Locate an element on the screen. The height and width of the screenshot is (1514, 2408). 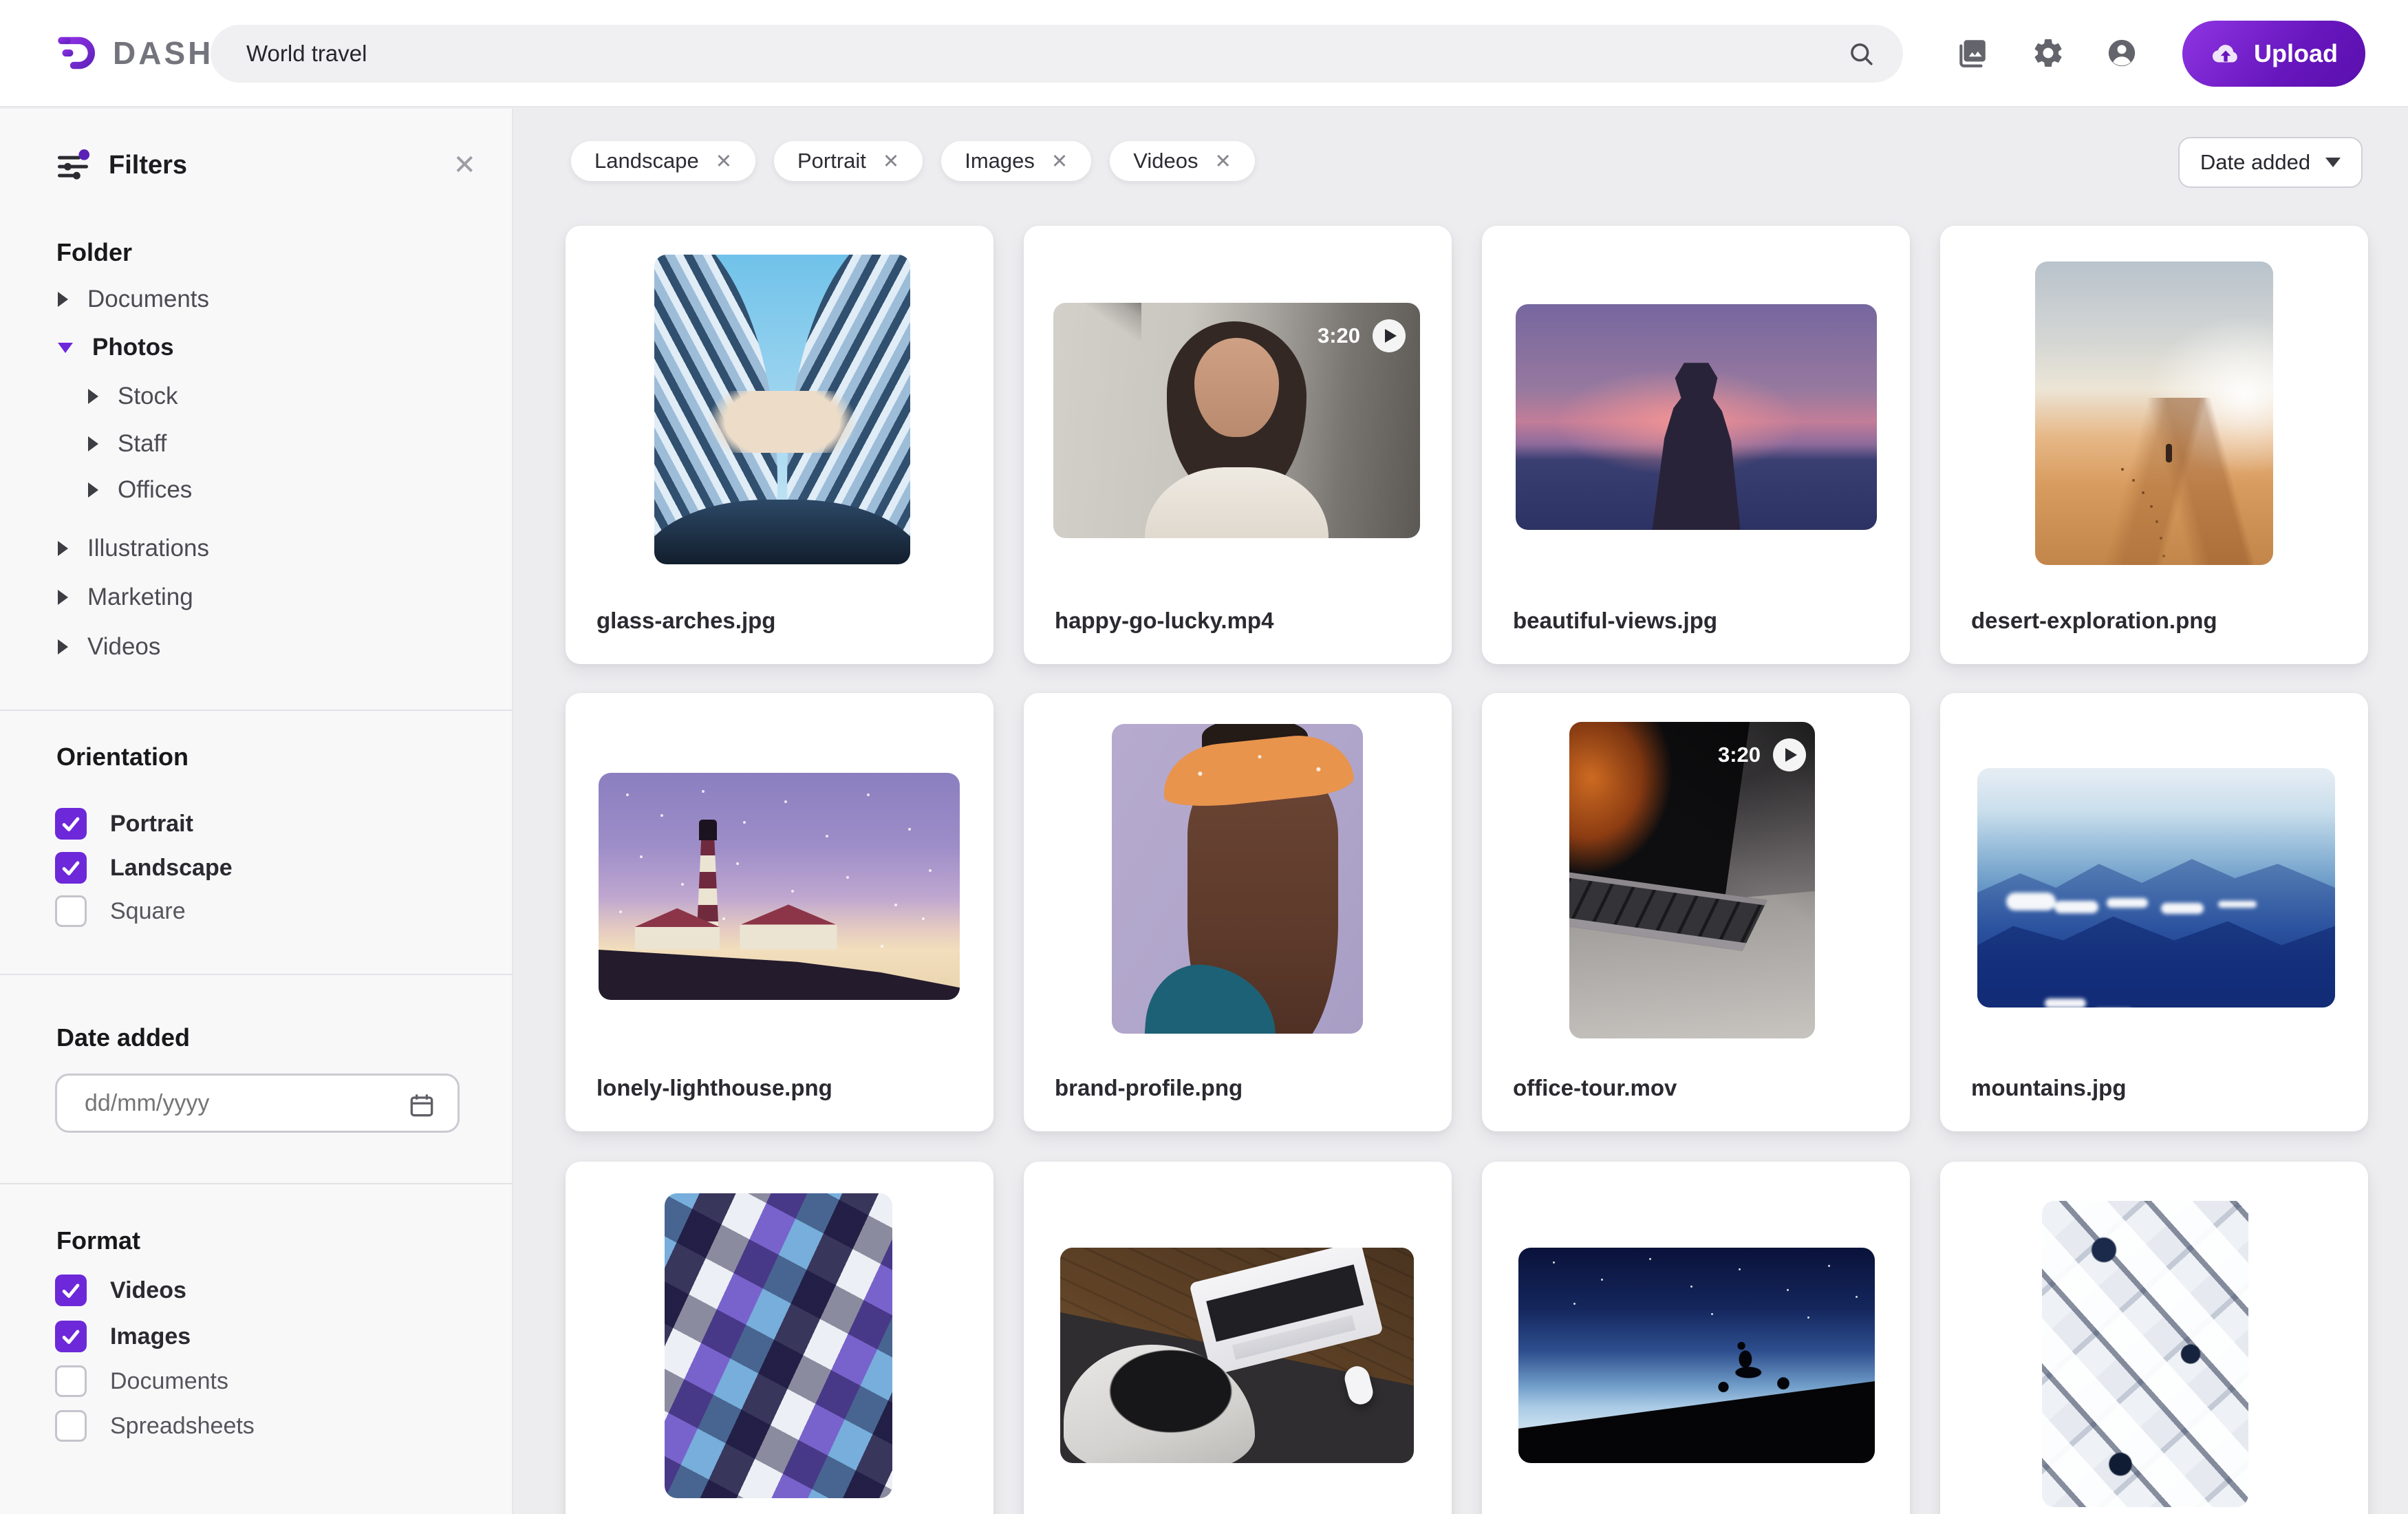
checkbox-portrait: Portrait is located at coordinates (124, 824).